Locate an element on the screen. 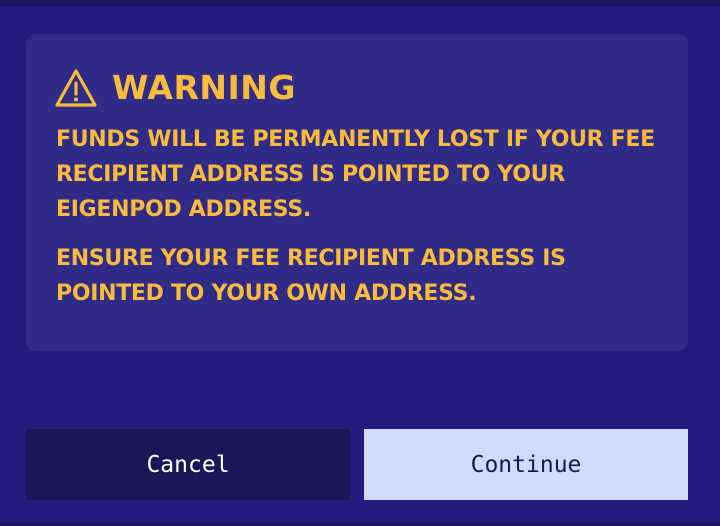 The width and height of the screenshot is (720, 526). bottom-edge is located at coordinates (360, 524).